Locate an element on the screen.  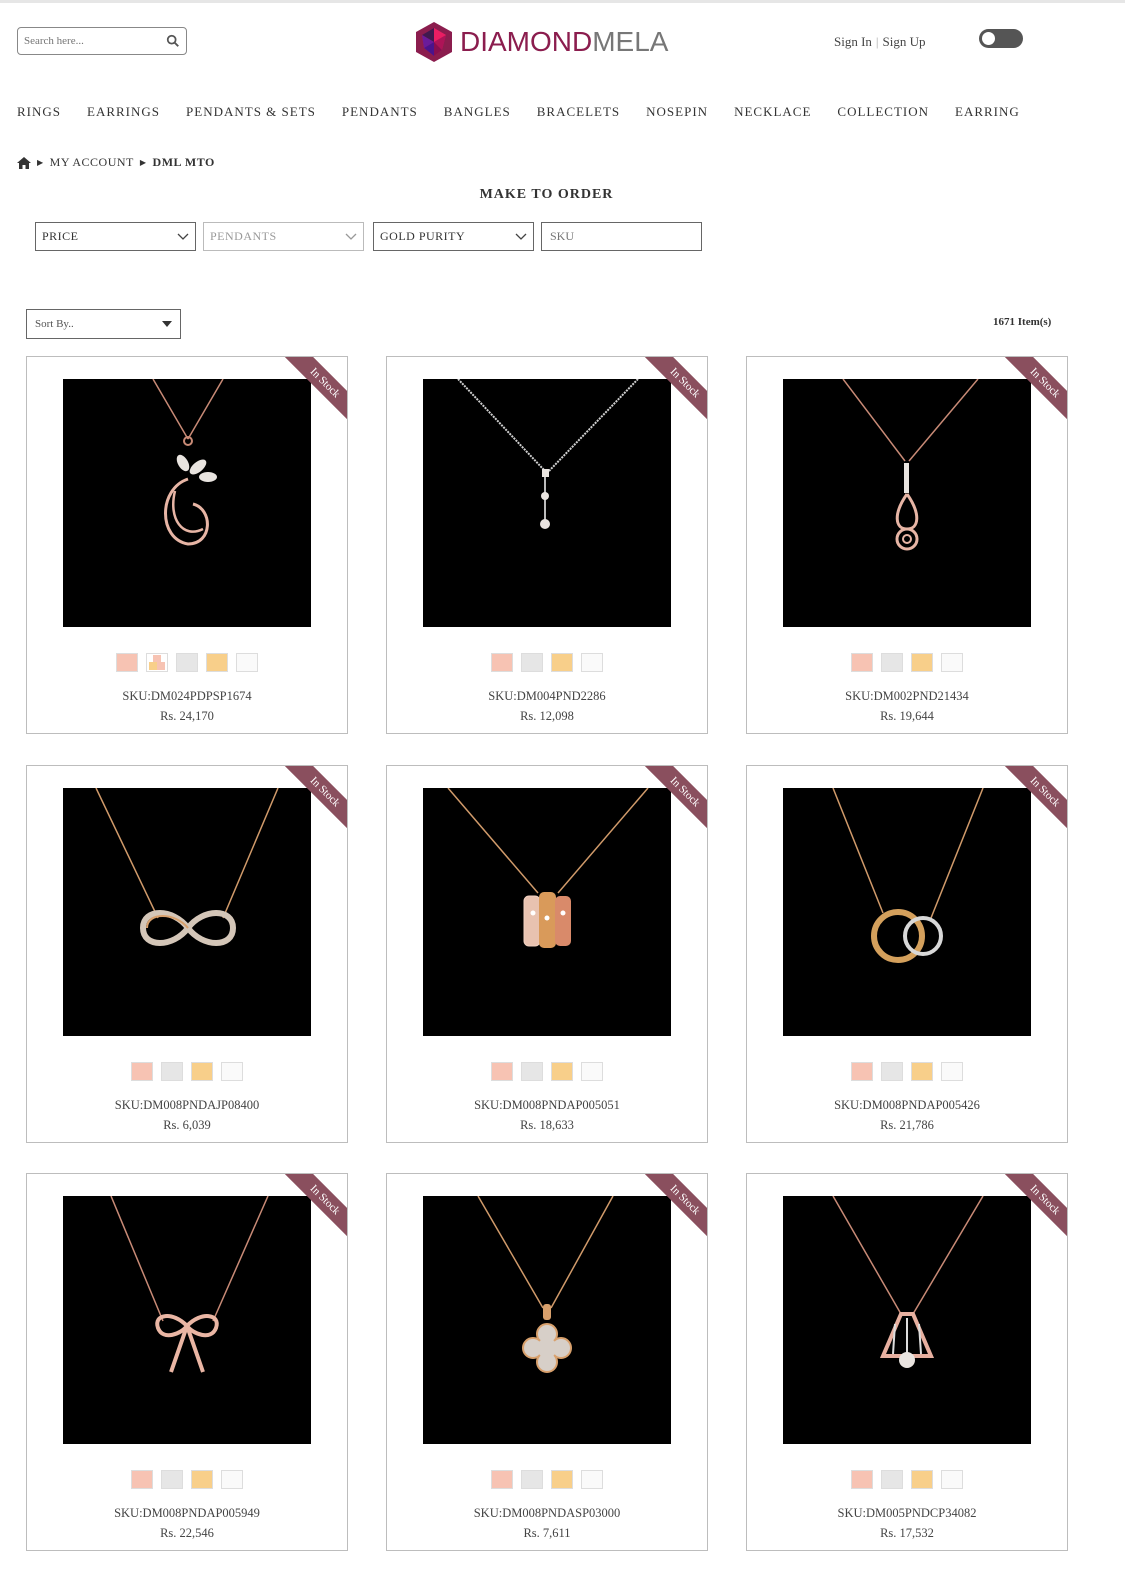
breadcrumb-my-account: MY ACCOUNT is located at coordinates (92, 162).